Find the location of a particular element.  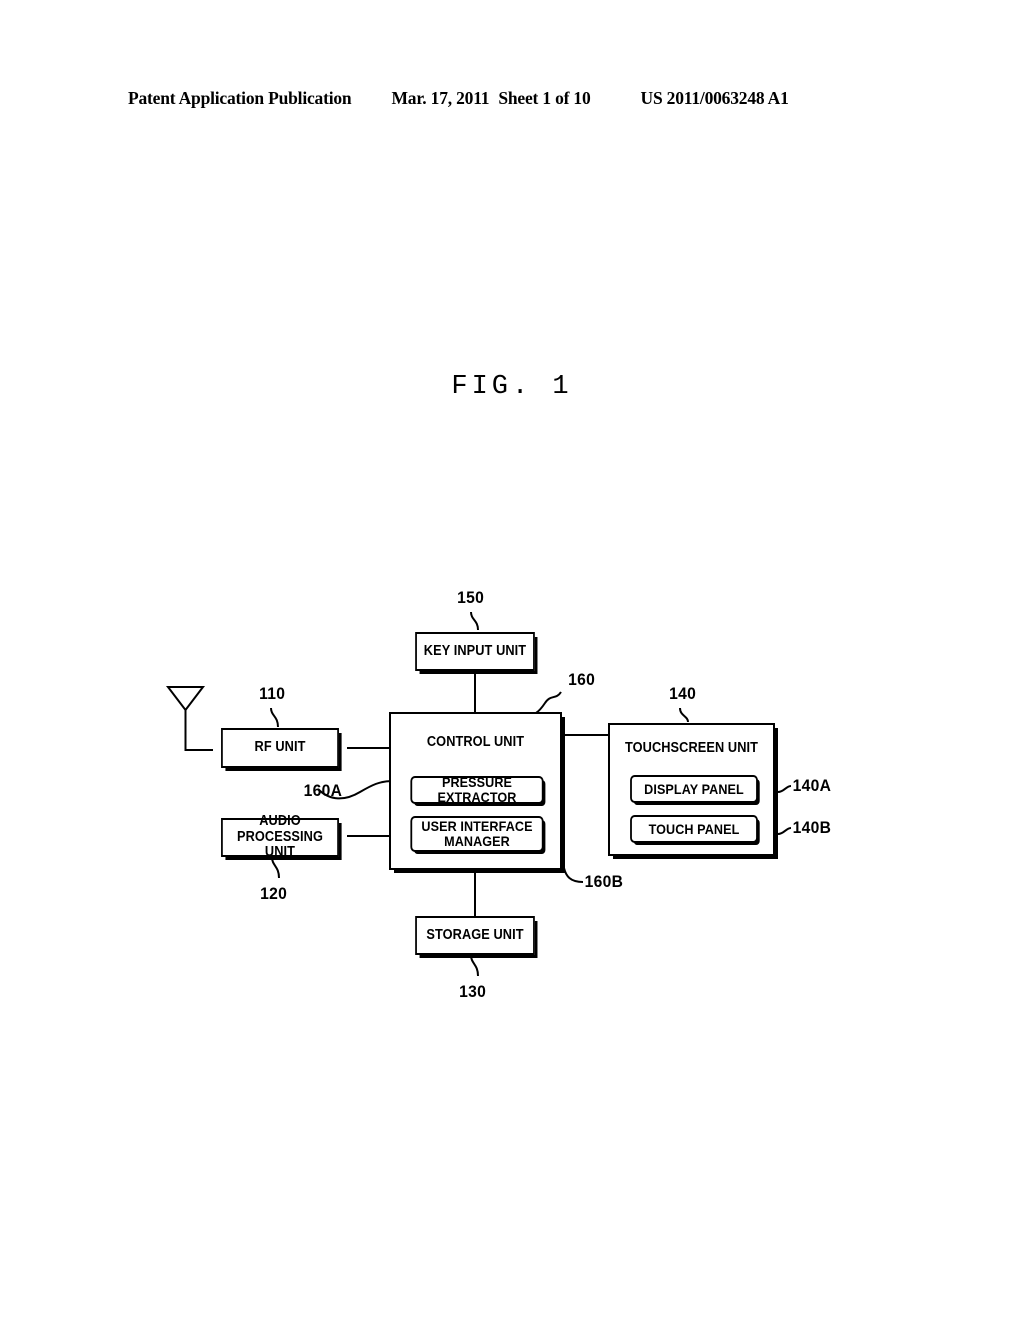

block-storage-unit: STORAGE UNIT is located at coordinates (475, 935).